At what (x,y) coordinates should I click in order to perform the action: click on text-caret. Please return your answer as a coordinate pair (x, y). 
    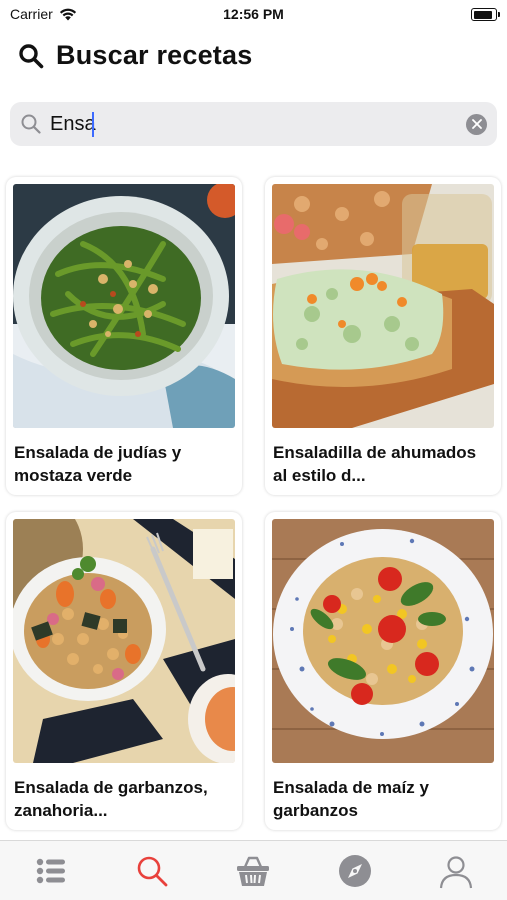
    Looking at the image, I should click on (93, 124).